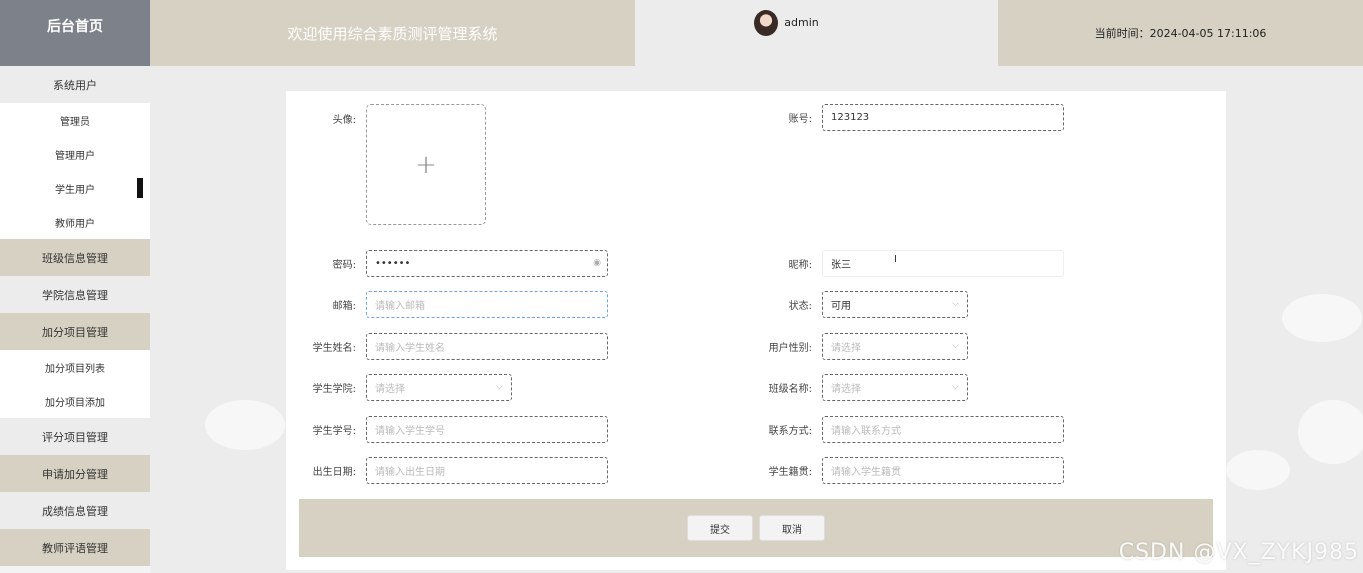 The height and width of the screenshot is (573, 1363). Describe the element at coordinates (75, 547) in the screenshot. I see `sidebar-item-teacher-comments: 教师评语管理` at that location.